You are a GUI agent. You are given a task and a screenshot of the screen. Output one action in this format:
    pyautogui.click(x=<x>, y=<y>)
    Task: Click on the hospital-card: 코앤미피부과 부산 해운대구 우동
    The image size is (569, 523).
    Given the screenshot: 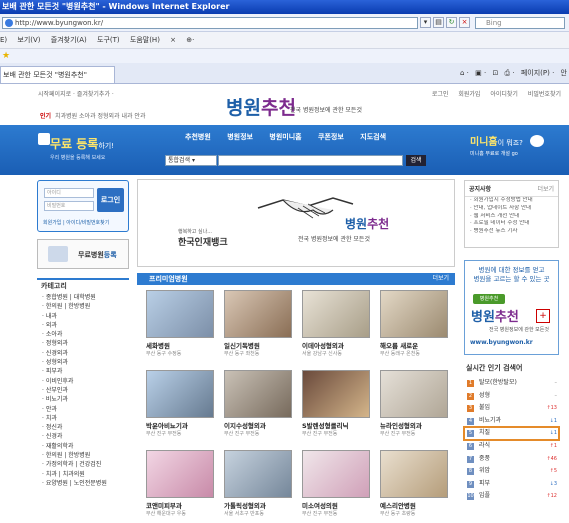 What is the action you would take?
    pyautogui.click(x=181, y=486)
    